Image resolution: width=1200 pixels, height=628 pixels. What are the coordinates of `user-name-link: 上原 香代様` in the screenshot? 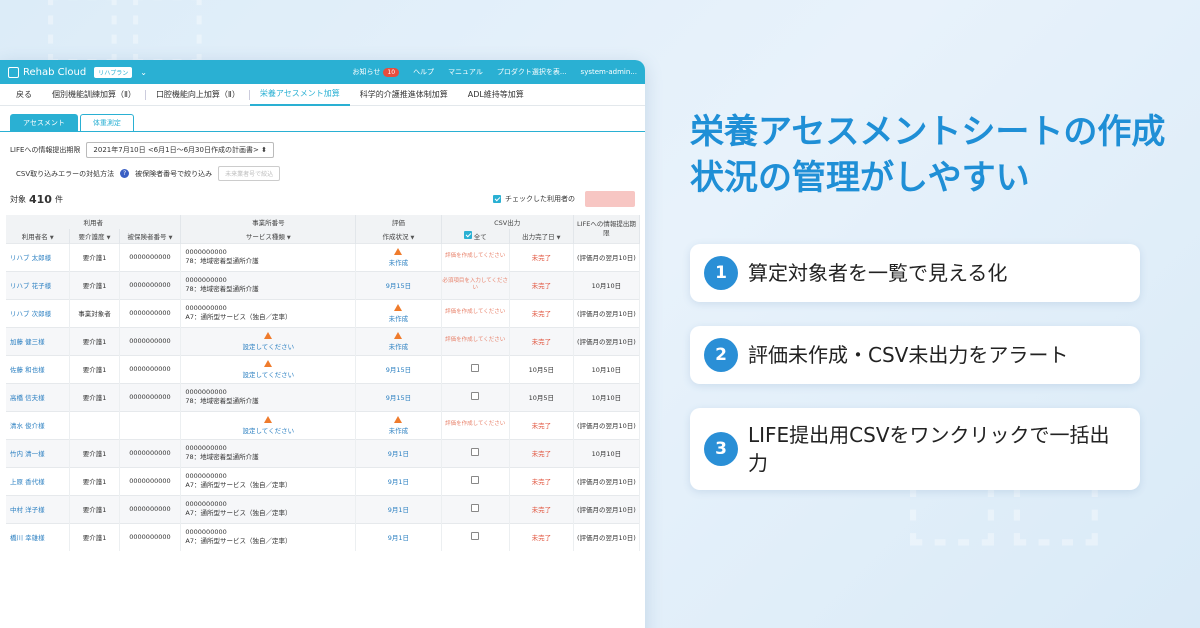 It's located at (38, 480).